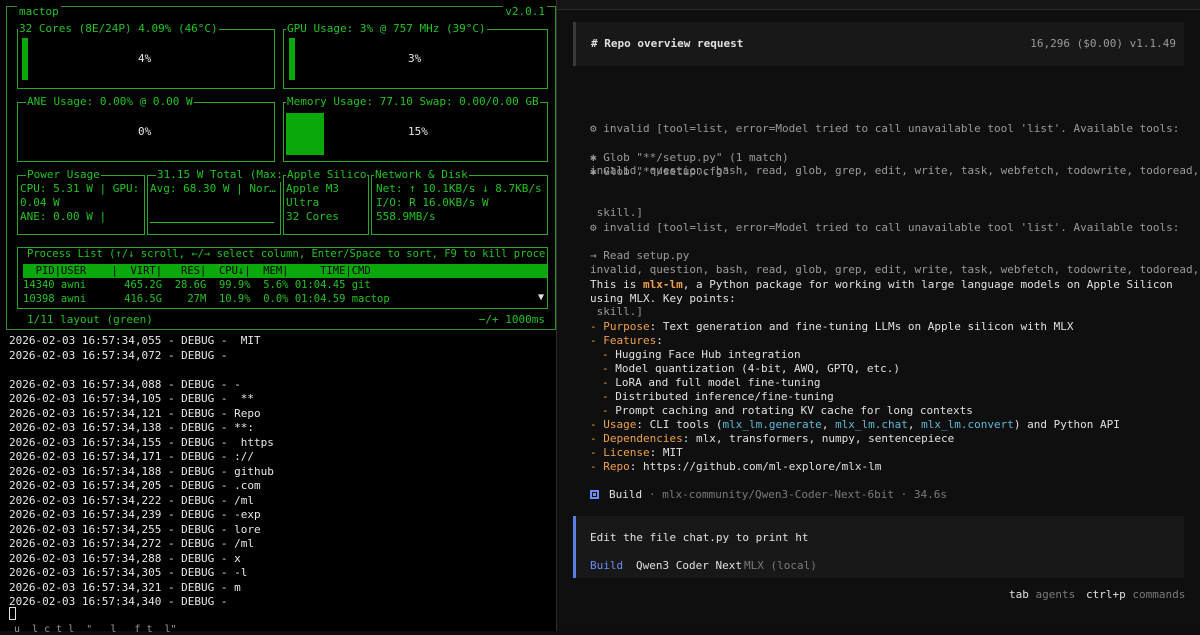  Describe the element at coordinates (90, 319) in the screenshot. I see `layout-label: 1/11 layout (green)` at that location.